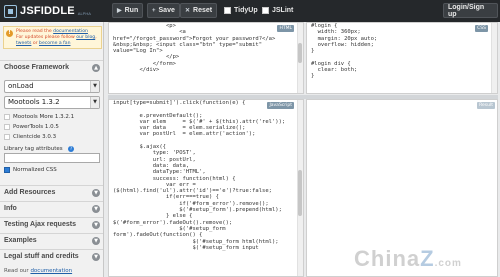 Image resolution: width=500 pixels, height=277 pixels. What do you see at coordinates (203, 10) in the screenshot?
I see `reset-label: Reset` at bounding box center [203, 10].